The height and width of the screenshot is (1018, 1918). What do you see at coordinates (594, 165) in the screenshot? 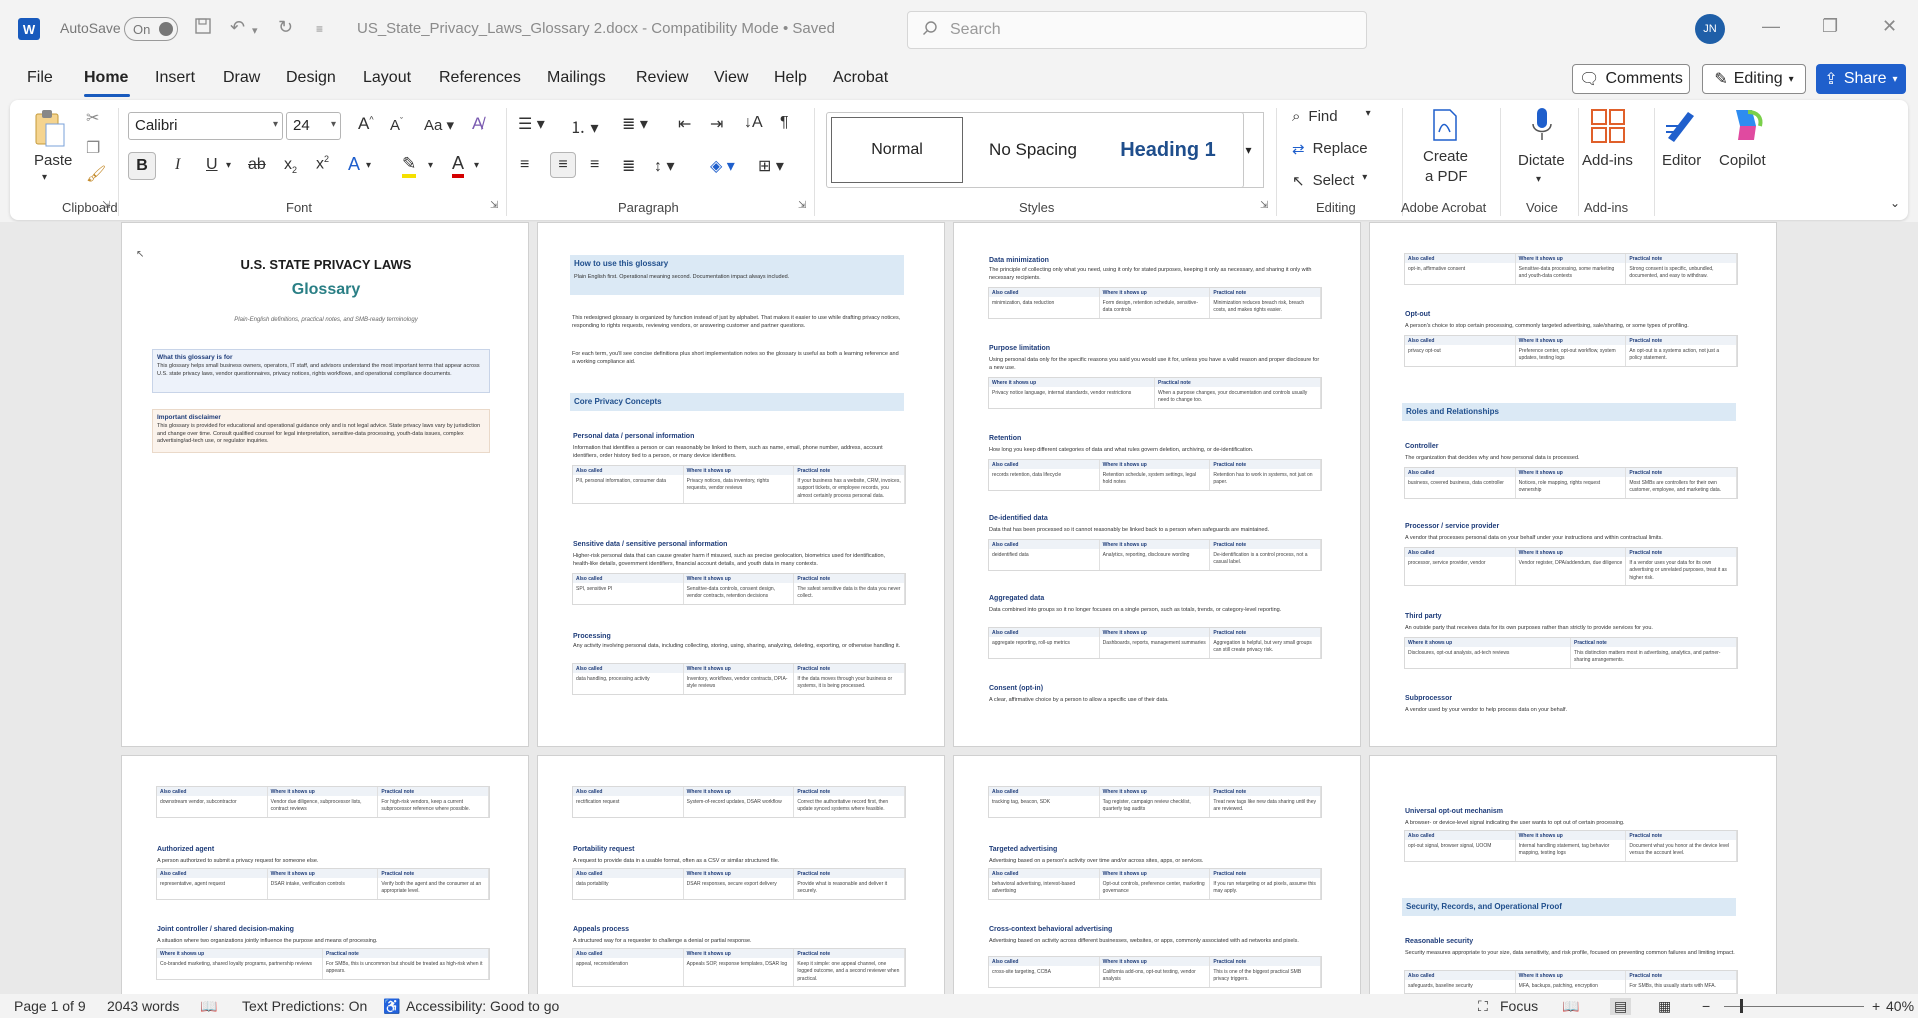
I see `align-right-icon: ≡` at bounding box center [594, 165].